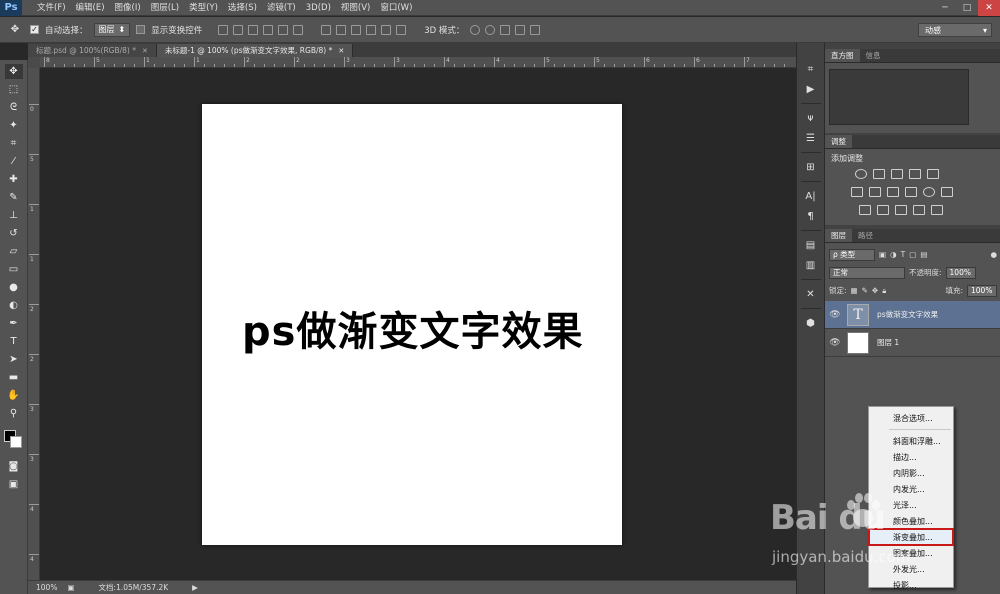 Image resolution: width=1000 pixels, height=594 pixels. Describe the element at coordinates (14, 305) in the screenshot. I see `dodge-tool-icon: ◐` at that location.